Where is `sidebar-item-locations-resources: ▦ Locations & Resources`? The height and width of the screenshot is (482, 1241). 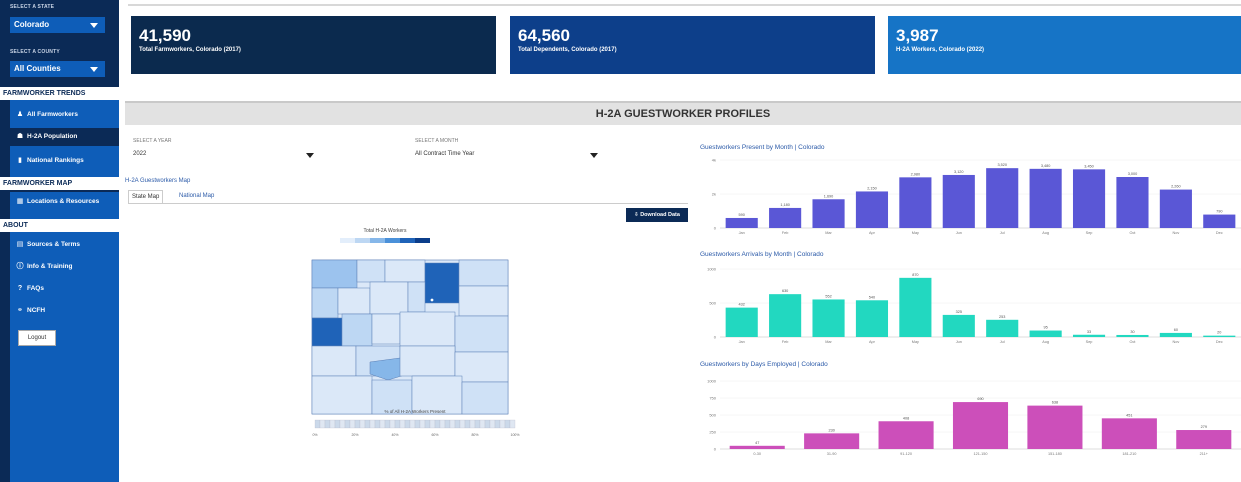 sidebar-item-locations-resources: ▦ Locations & Resources is located at coordinates (64, 202).